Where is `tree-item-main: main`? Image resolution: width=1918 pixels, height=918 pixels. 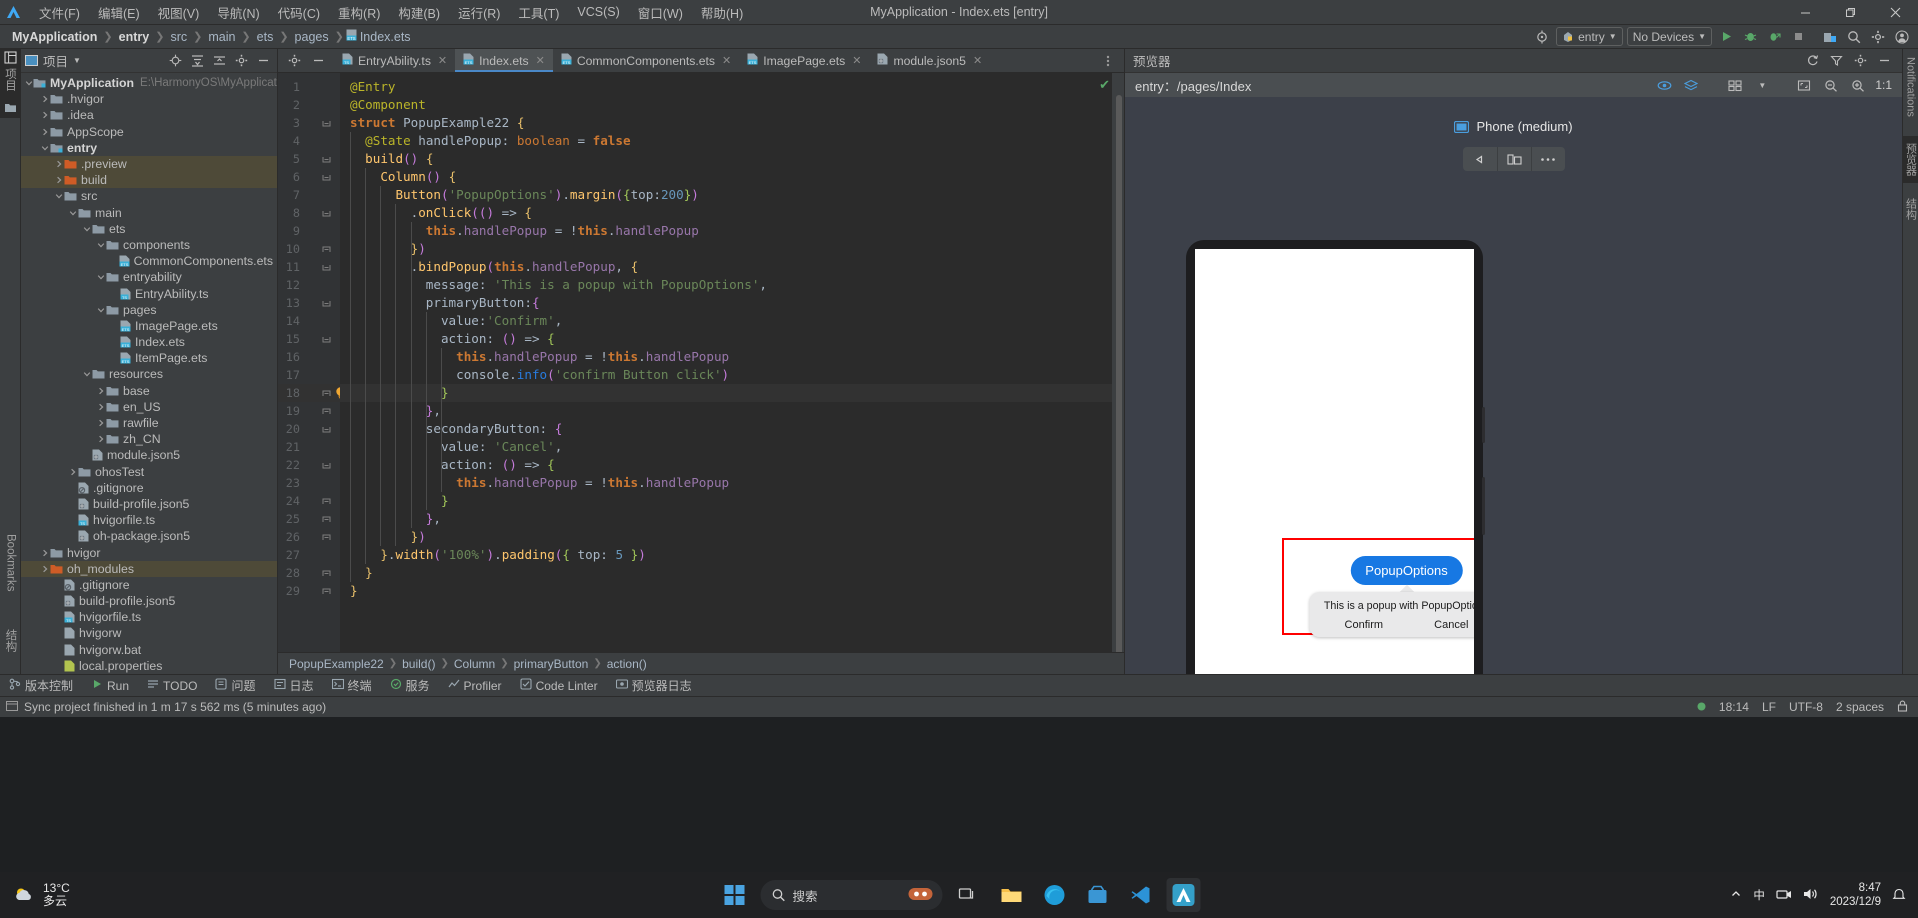 tree-item-main: main is located at coordinates (149, 213).